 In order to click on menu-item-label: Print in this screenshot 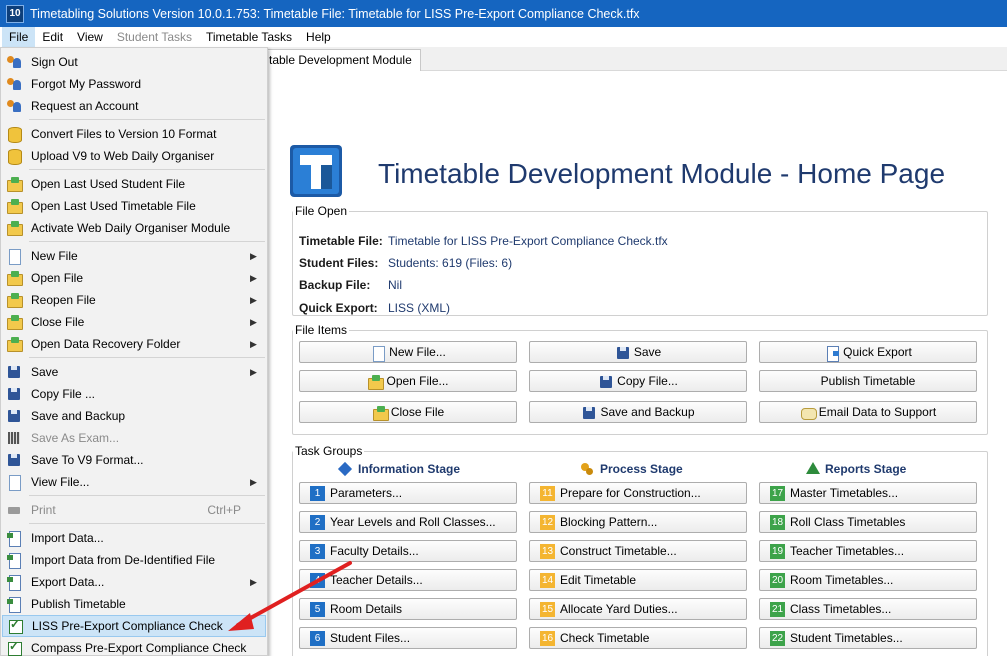, I will do `click(43, 510)`.